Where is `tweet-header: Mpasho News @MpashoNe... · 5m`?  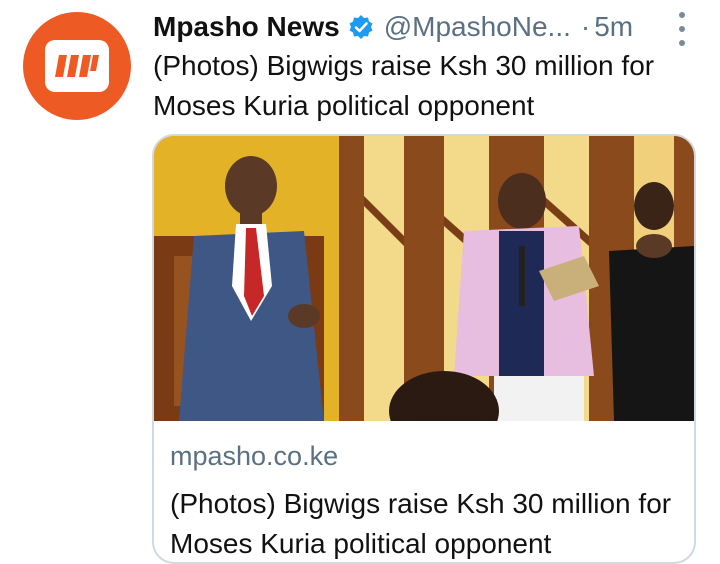 tweet-header: Mpasho News @MpashoNe... · 5m is located at coordinates (424, 27).